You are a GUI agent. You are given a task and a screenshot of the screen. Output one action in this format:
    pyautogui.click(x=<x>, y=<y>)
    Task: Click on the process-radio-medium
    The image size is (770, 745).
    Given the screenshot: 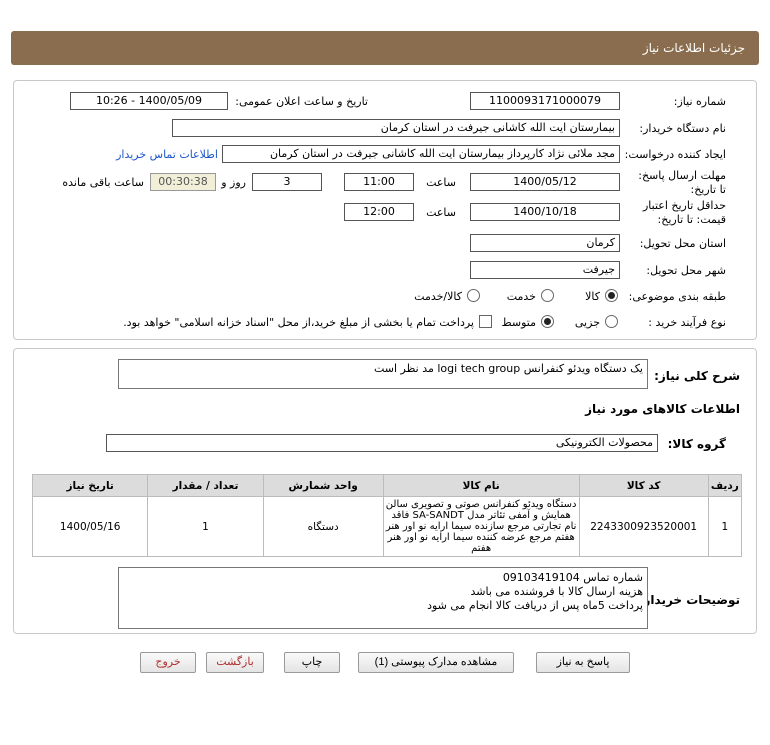 What is the action you would take?
    pyautogui.click(x=547, y=321)
    